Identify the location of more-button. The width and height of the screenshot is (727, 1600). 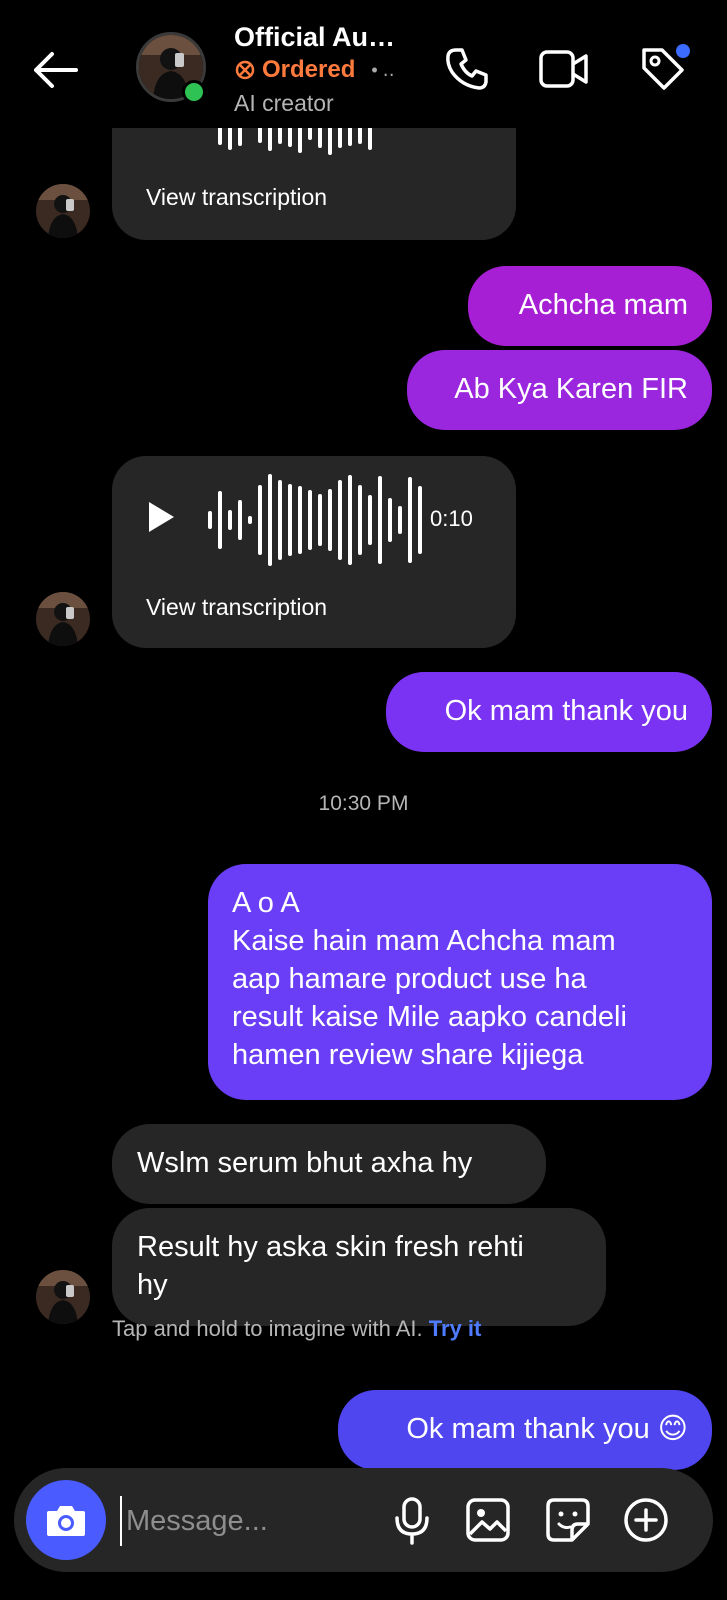
(646, 1522).